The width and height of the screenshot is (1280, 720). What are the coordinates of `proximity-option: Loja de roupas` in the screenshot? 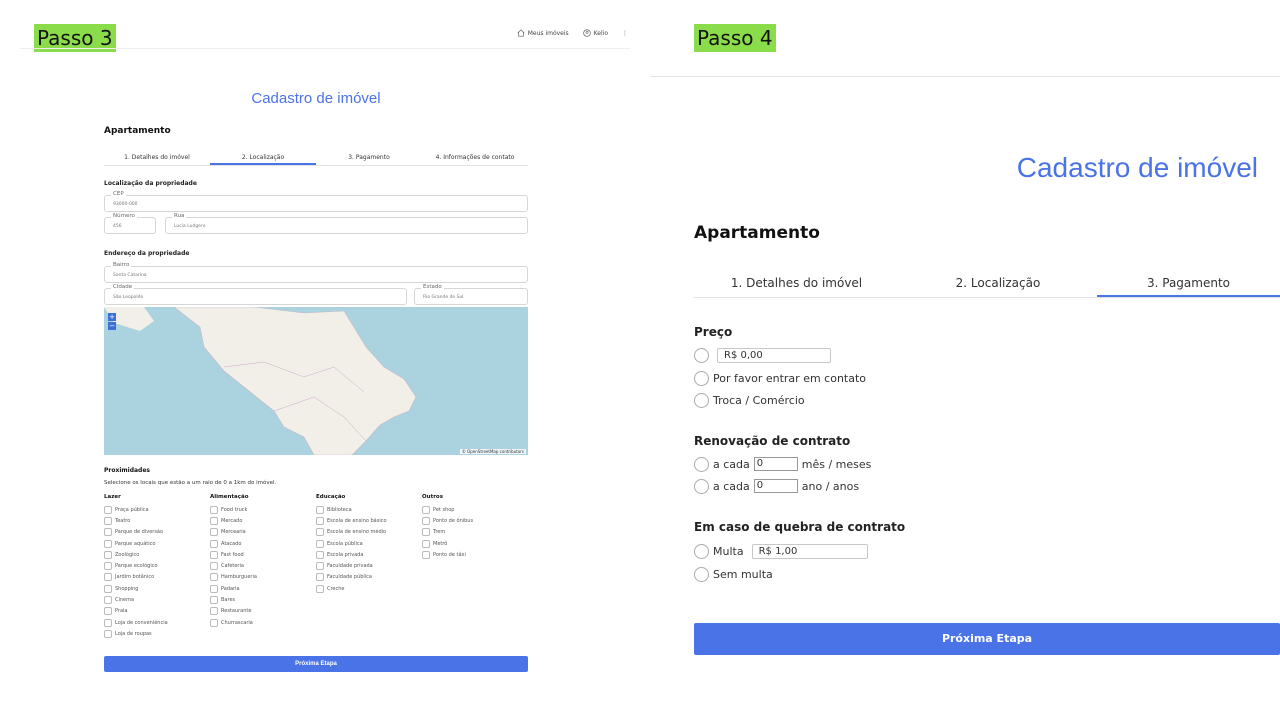 It's located at (157, 633).